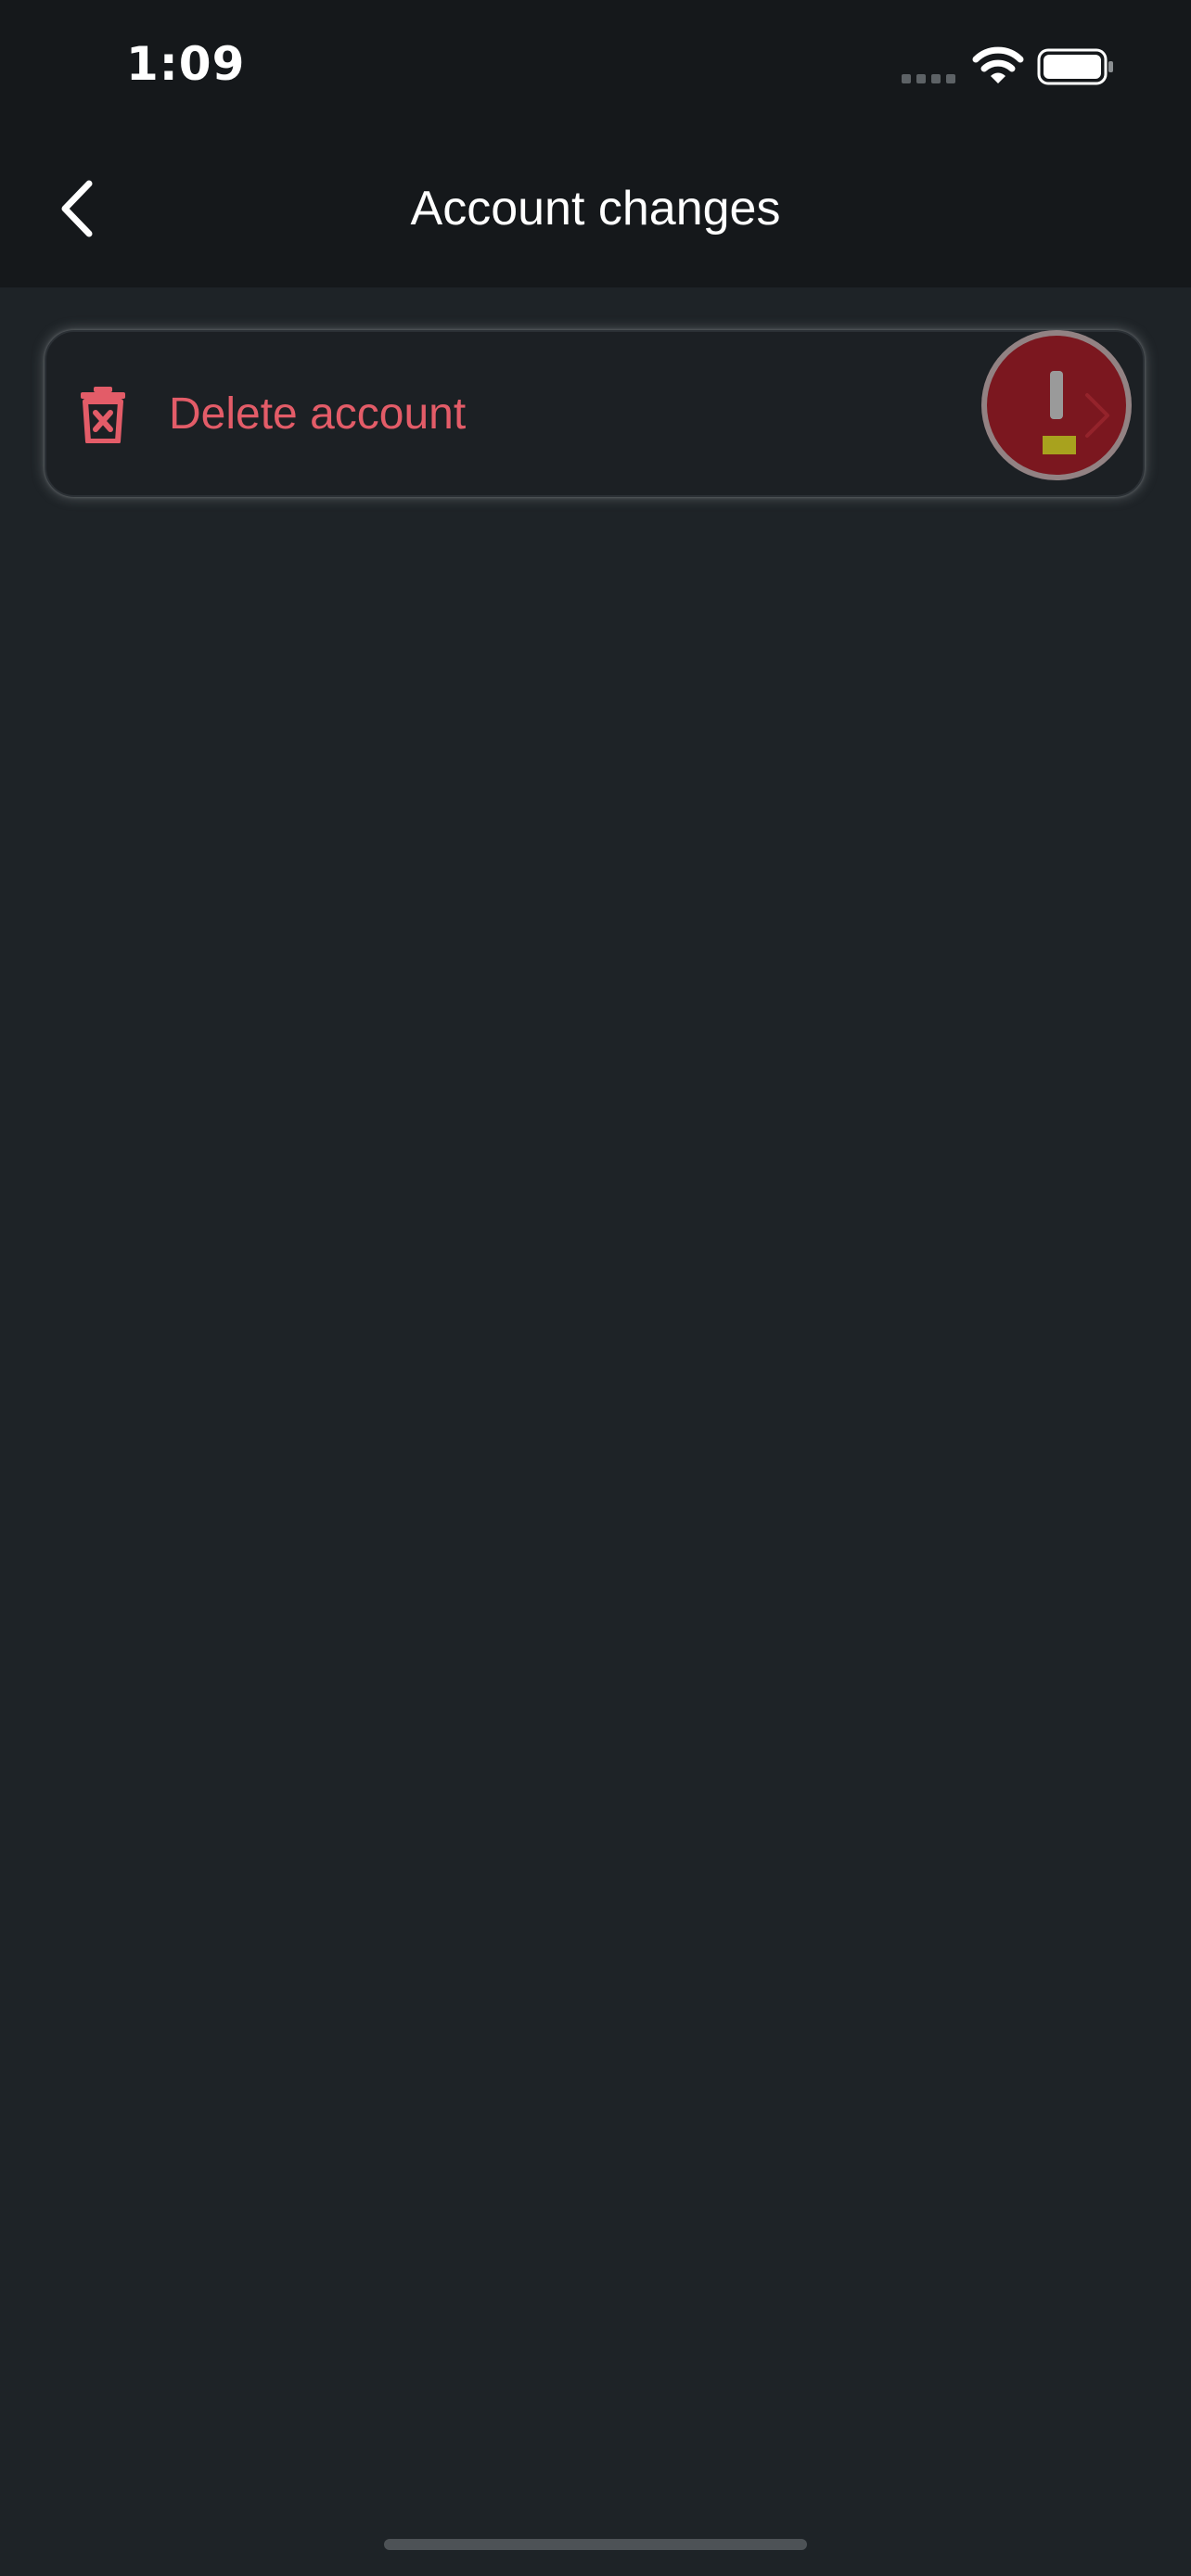 The height and width of the screenshot is (2576, 1191). What do you see at coordinates (1059, 445) in the screenshot?
I see `exclamation-dot` at bounding box center [1059, 445].